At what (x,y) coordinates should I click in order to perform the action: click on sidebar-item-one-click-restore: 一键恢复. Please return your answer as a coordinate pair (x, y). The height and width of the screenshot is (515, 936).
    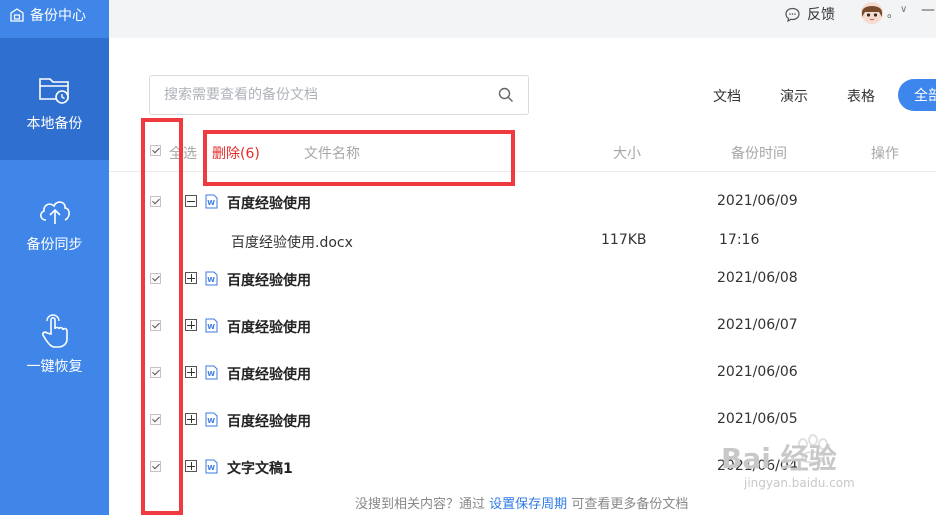
    Looking at the image, I should click on (54, 343).